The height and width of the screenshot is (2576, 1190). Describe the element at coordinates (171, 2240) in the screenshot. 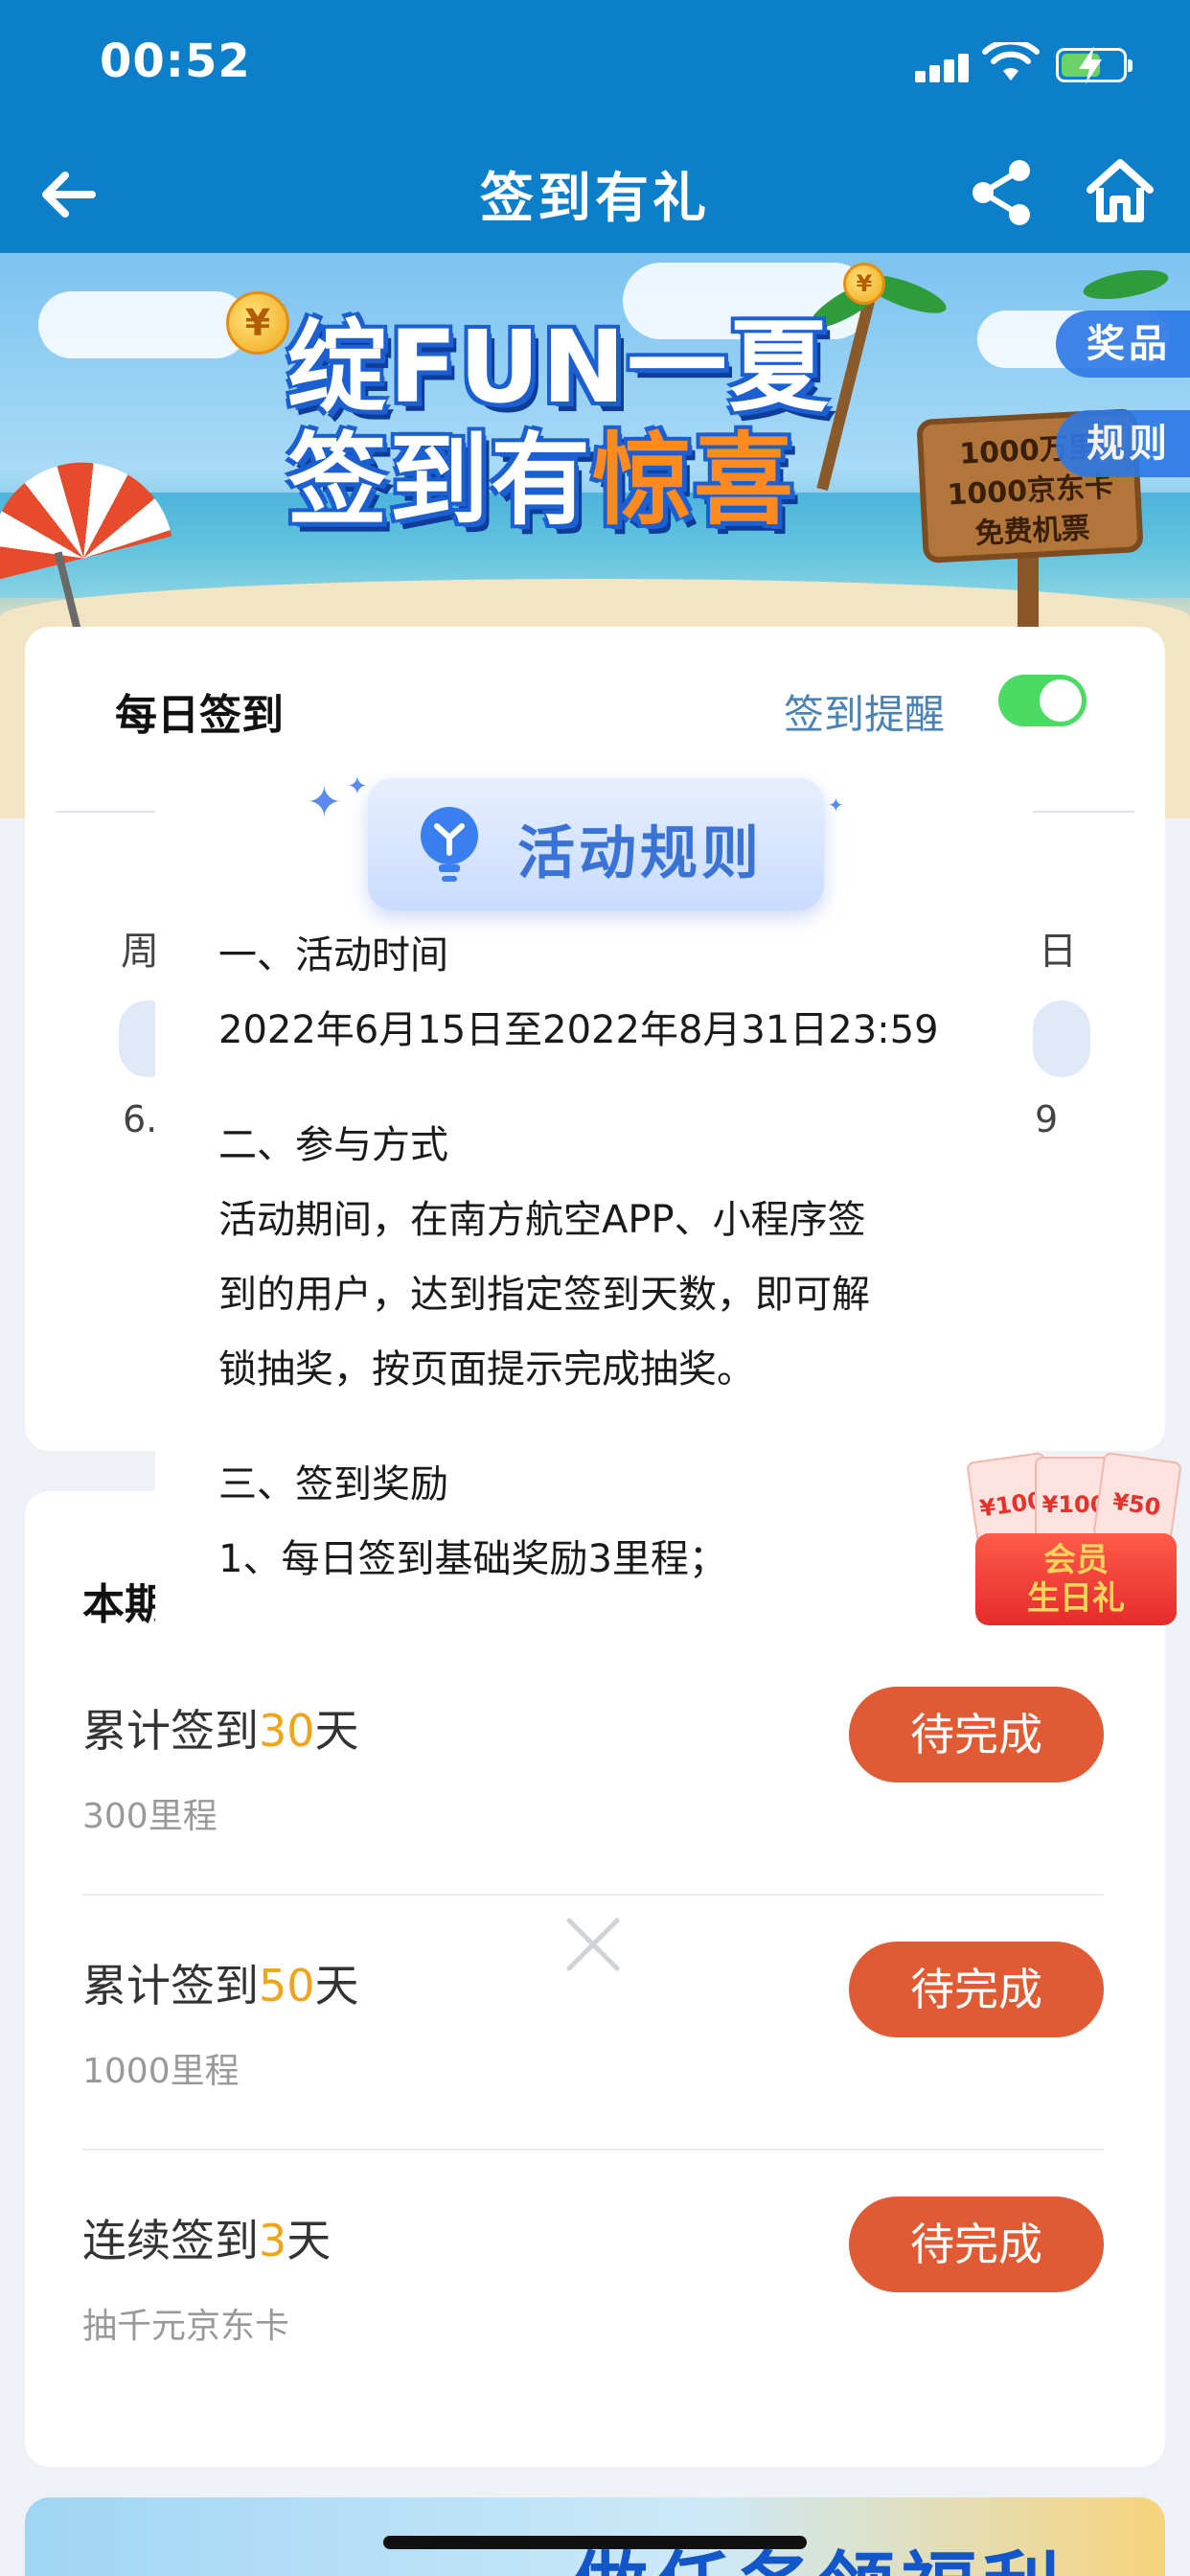

I see `task-prefix: 连续签到` at that location.